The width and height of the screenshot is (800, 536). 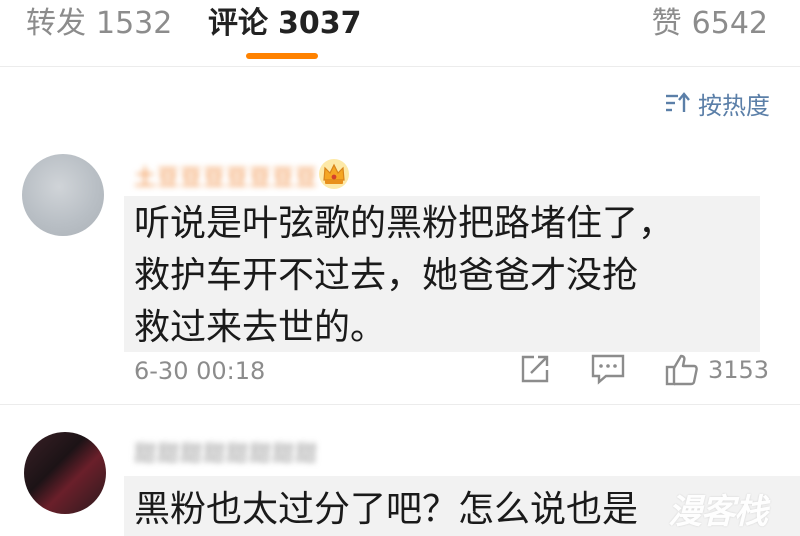 I want to click on active-tab-indicator, so click(x=282, y=56).